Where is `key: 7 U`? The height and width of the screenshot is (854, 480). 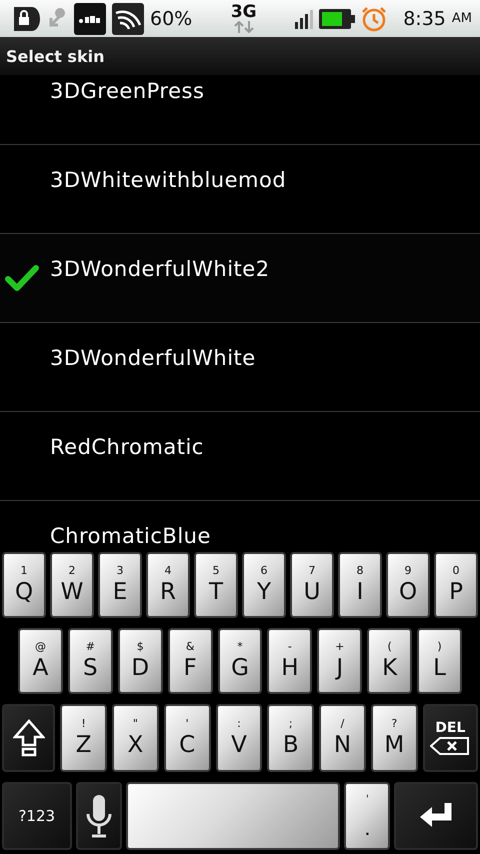 key: 7 U is located at coordinates (312, 585).